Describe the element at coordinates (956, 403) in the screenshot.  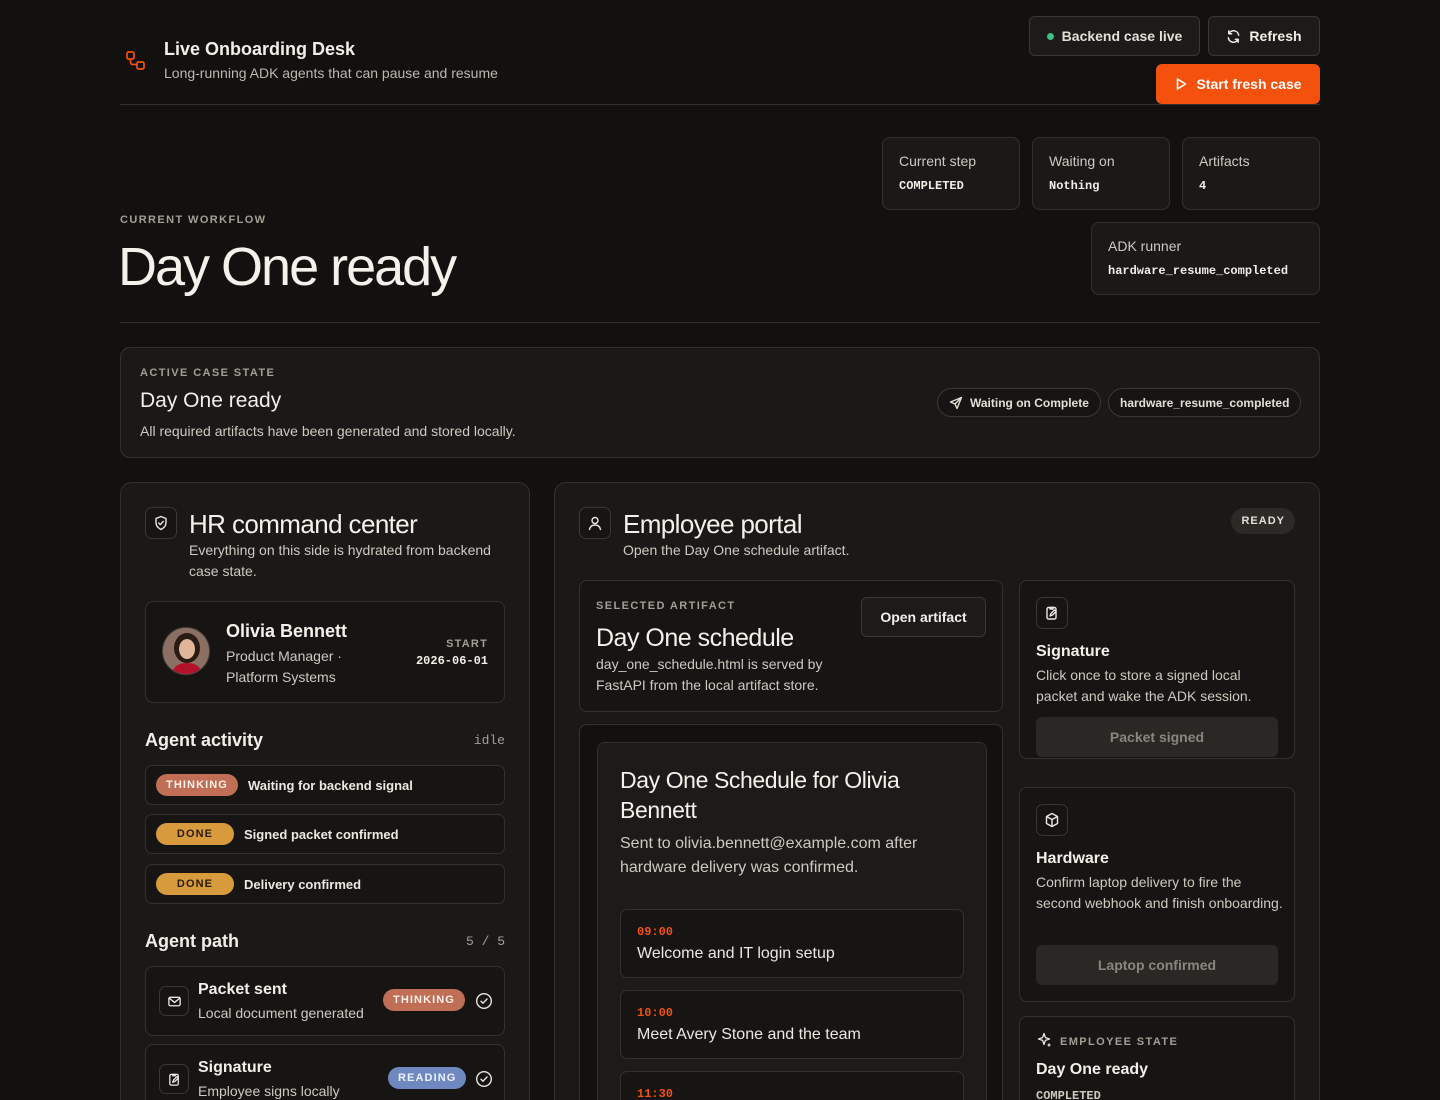
I see `send-icon` at that location.